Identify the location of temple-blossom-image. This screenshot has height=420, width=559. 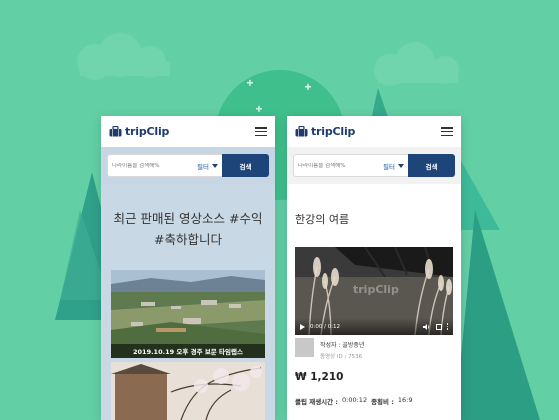
(188, 391).